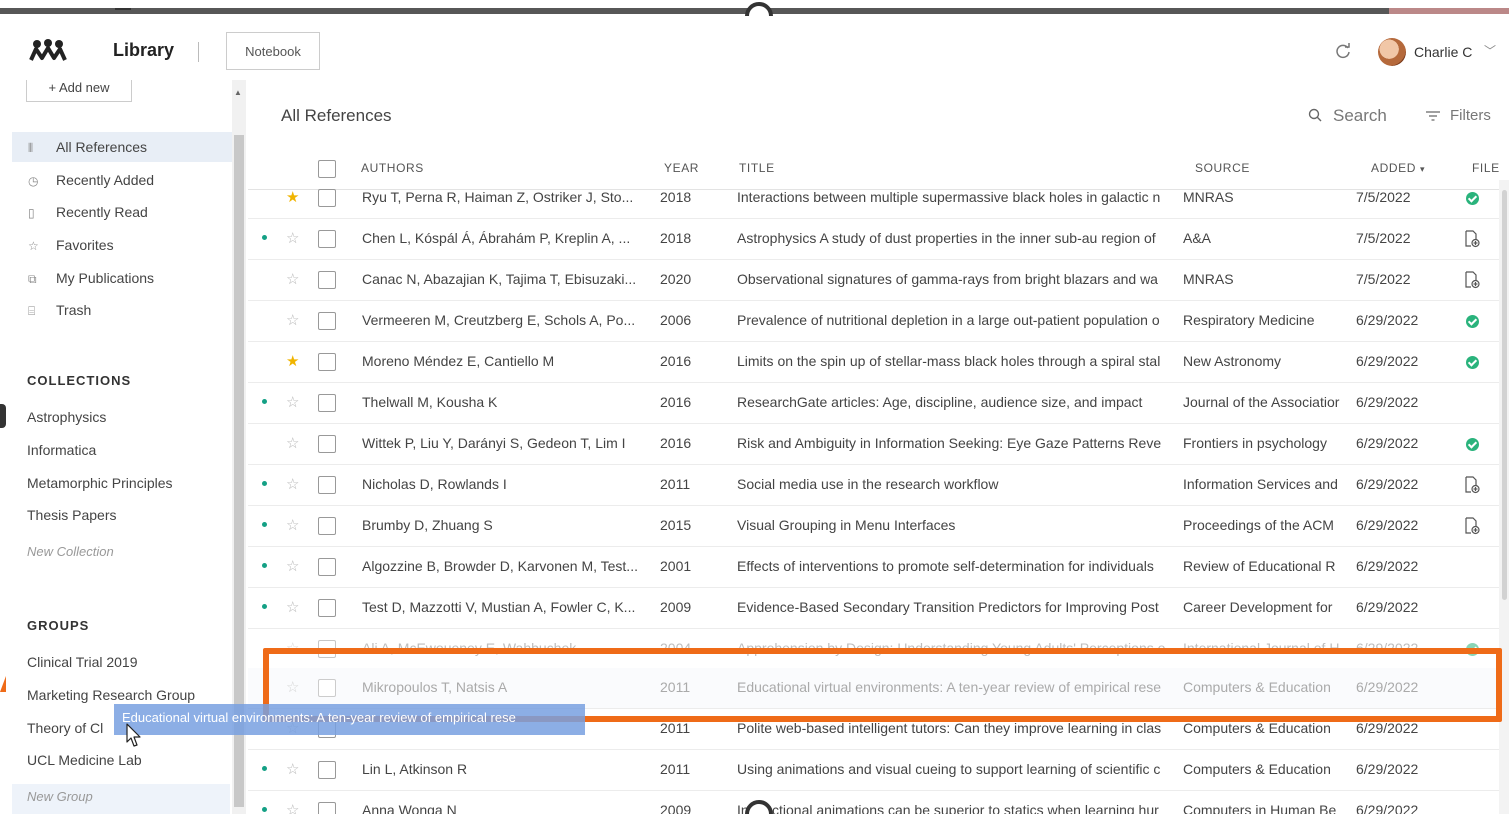 The image size is (1509, 814). I want to click on cell-source: Journal of the Associatior, so click(1261, 402).